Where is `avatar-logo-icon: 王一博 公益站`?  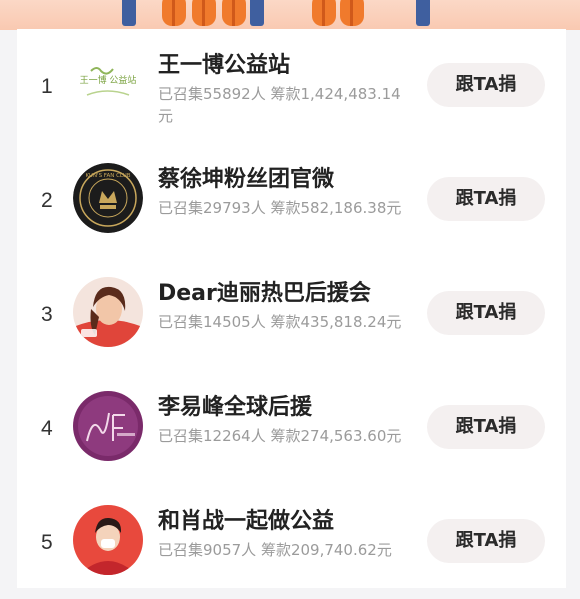 avatar-logo-icon: 王一博 公益站 is located at coordinates (108, 84).